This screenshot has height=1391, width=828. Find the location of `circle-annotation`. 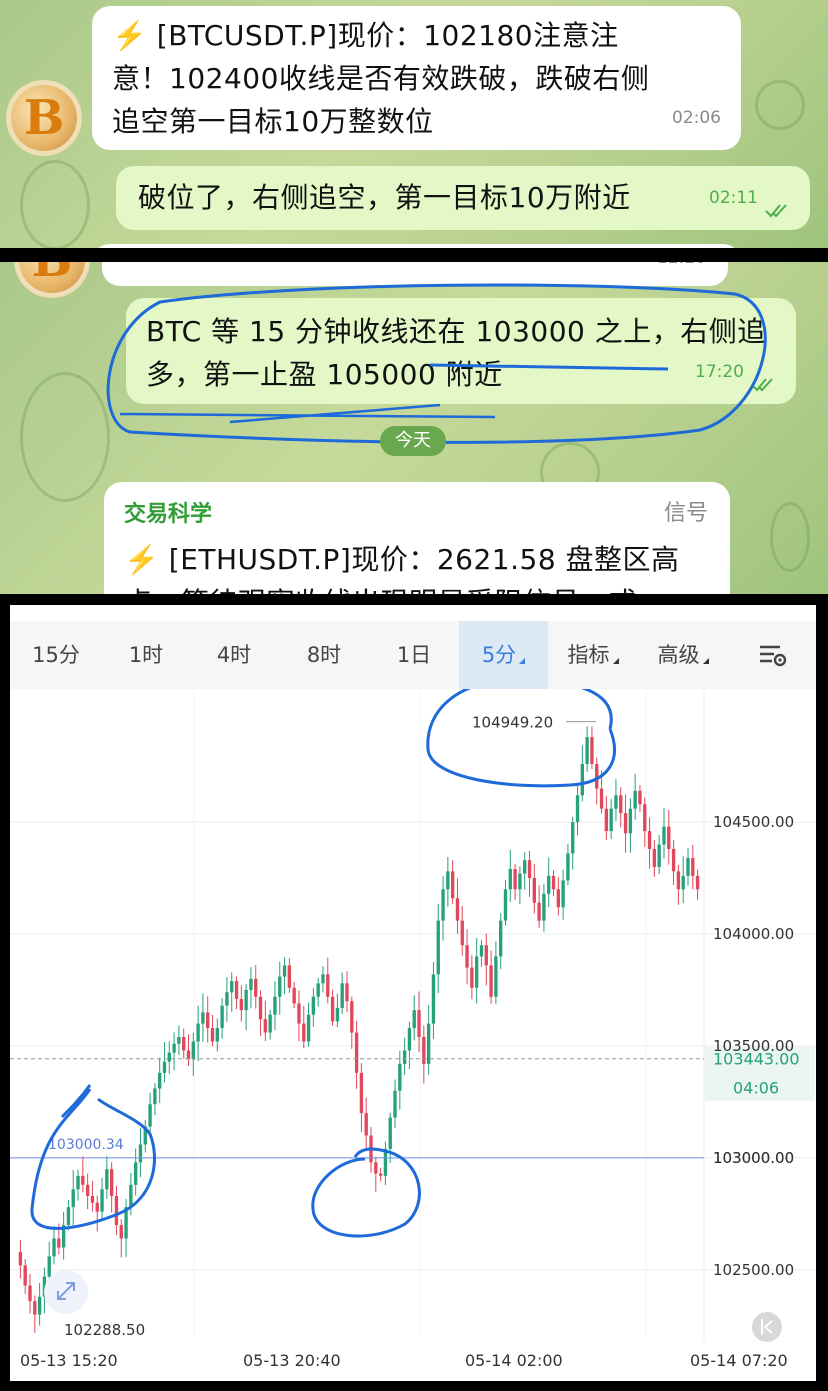

circle-annotation is located at coordinates (366, 1192).